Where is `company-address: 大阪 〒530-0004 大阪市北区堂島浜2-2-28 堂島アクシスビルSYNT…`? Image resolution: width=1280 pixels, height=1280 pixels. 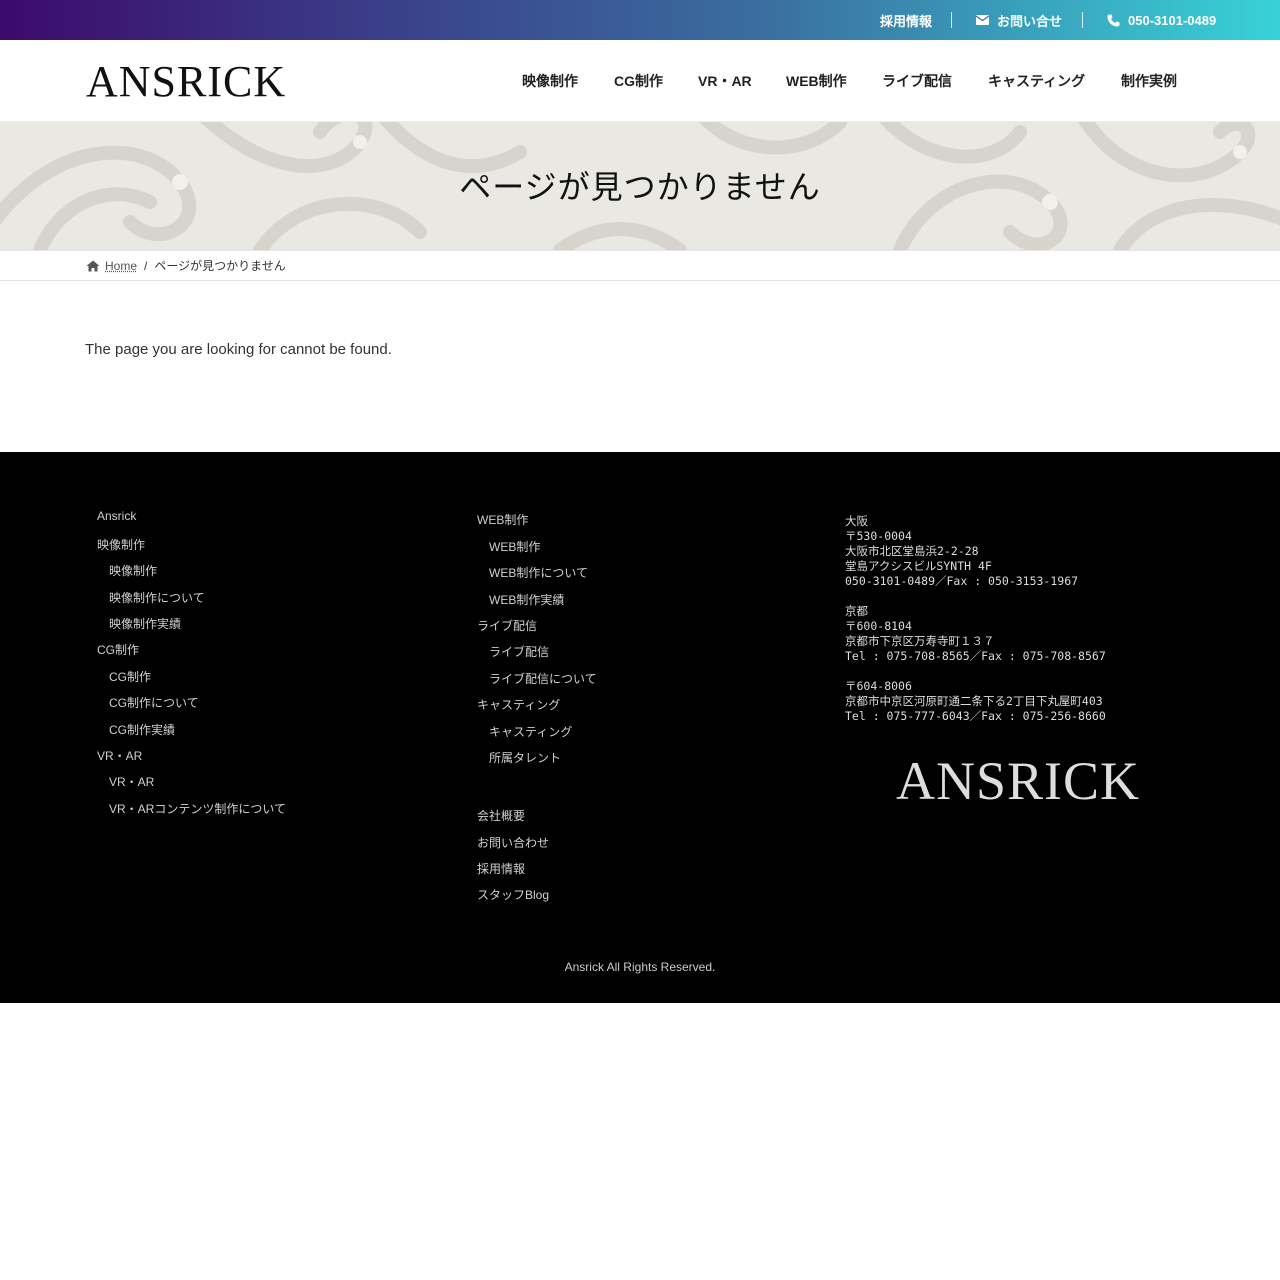 company-address: 大阪 〒530-0004 大阪市北区堂島浜2-2-28 堂島アクシスビルSYNT… is located at coordinates (975, 618).